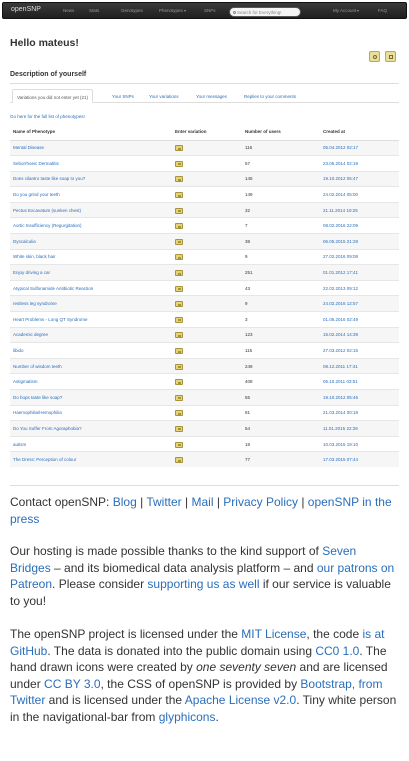  What do you see at coordinates (340, 256) in the screenshot?
I see `created-at-link: 27.02.2016 09:08` at bounding box center [340, 256].